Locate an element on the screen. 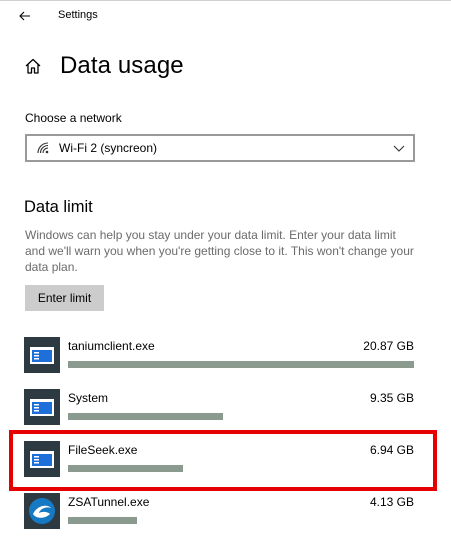 The image size is (451, 541). network-dropdown: Wi-Fi 2 (syncreon) is located at coordinates (220, 148).